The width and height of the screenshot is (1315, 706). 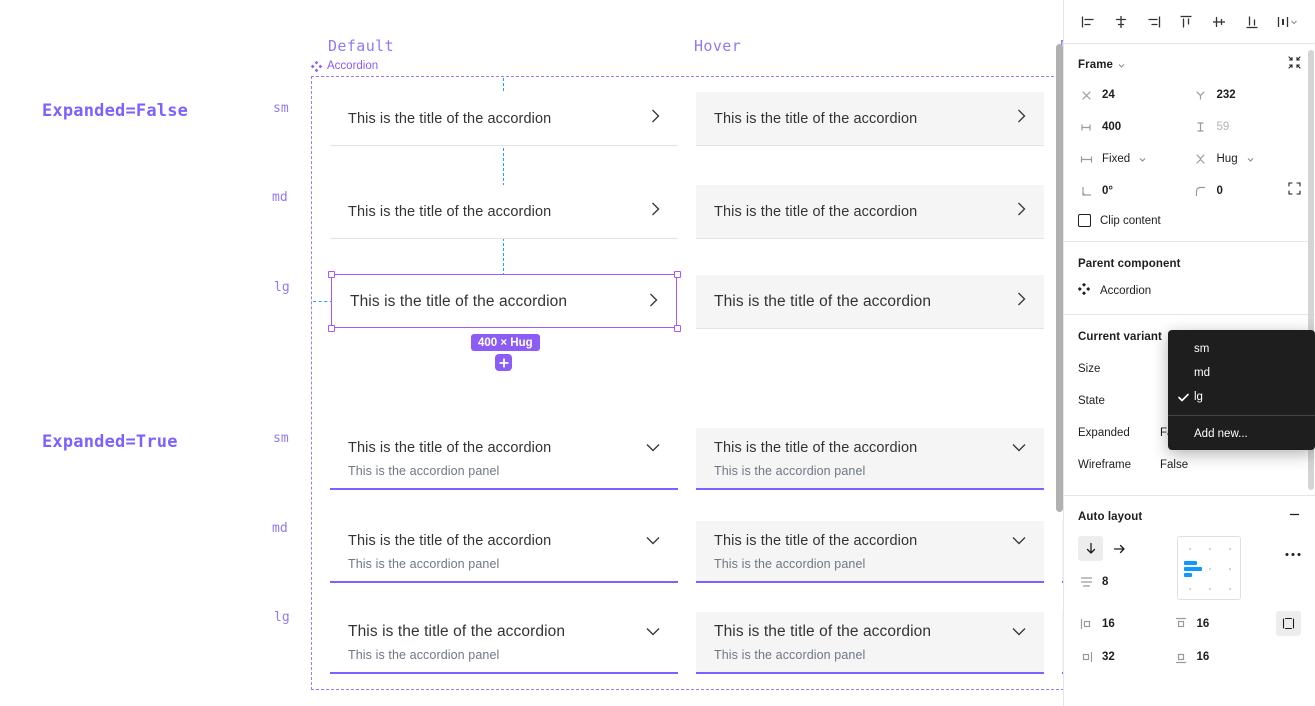 What do you see at coordinates (1084, 220) in the screenshot?
I see `clip-content-checkbox` at bounding box center [1084, 220].